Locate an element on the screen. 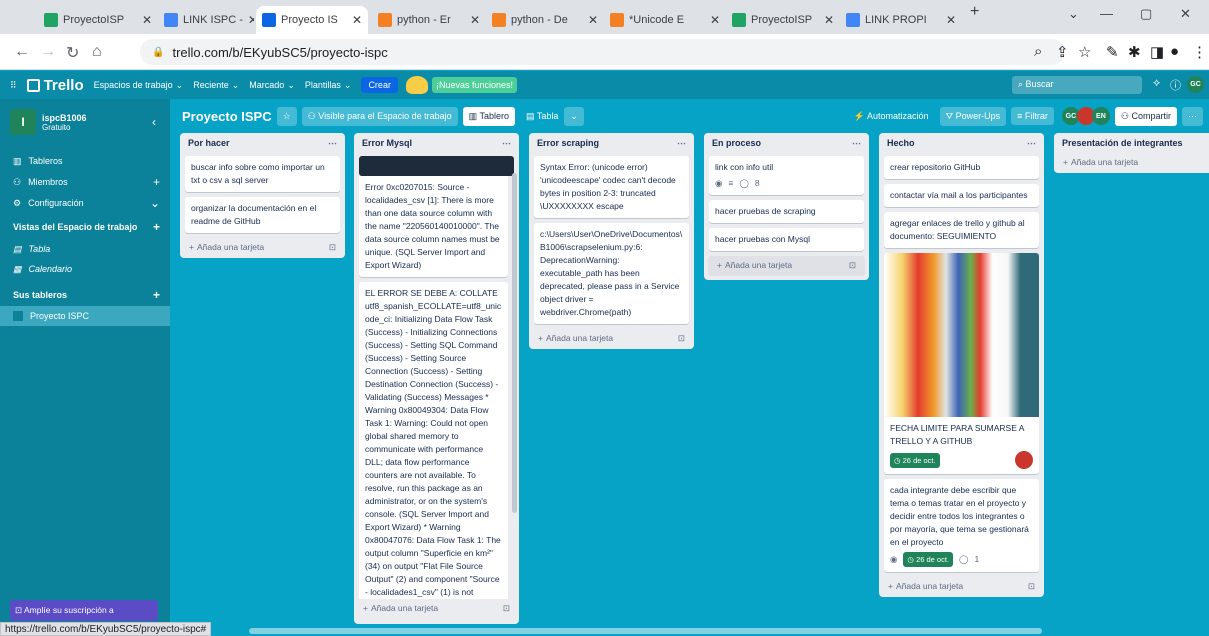  upgrade-button: ⊡ Amplíe su suscripción a is located at coordinates (84, 610).